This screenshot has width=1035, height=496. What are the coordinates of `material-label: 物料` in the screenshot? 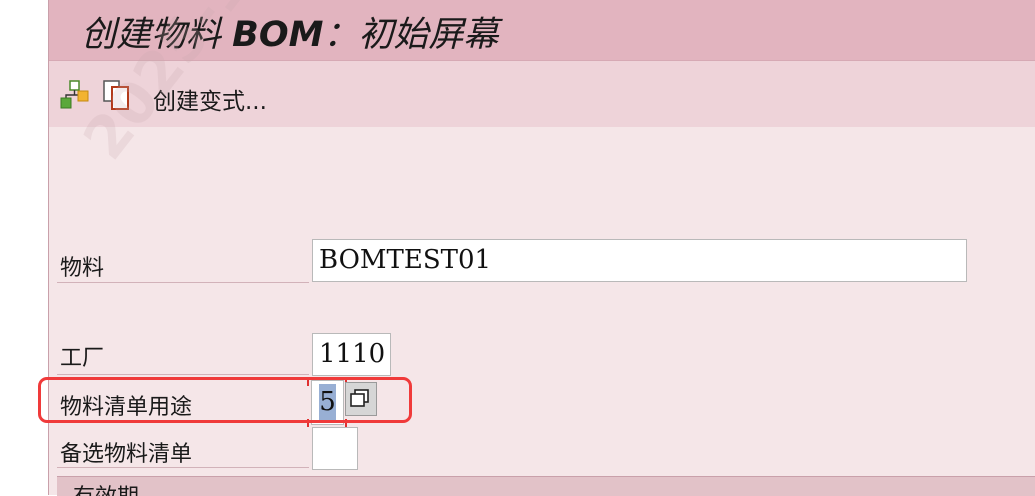 It's located at (82, 268).